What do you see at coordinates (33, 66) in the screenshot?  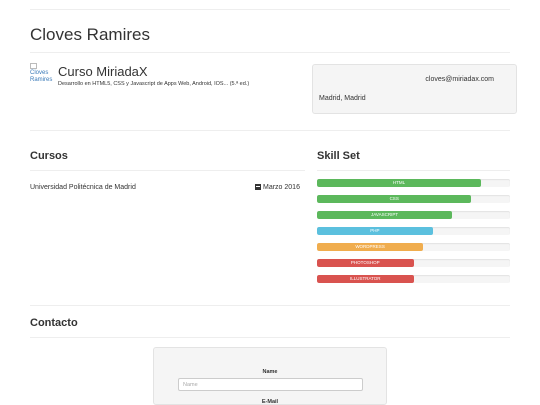 I see `broken-image-icon` at bounding box center [33, 66].